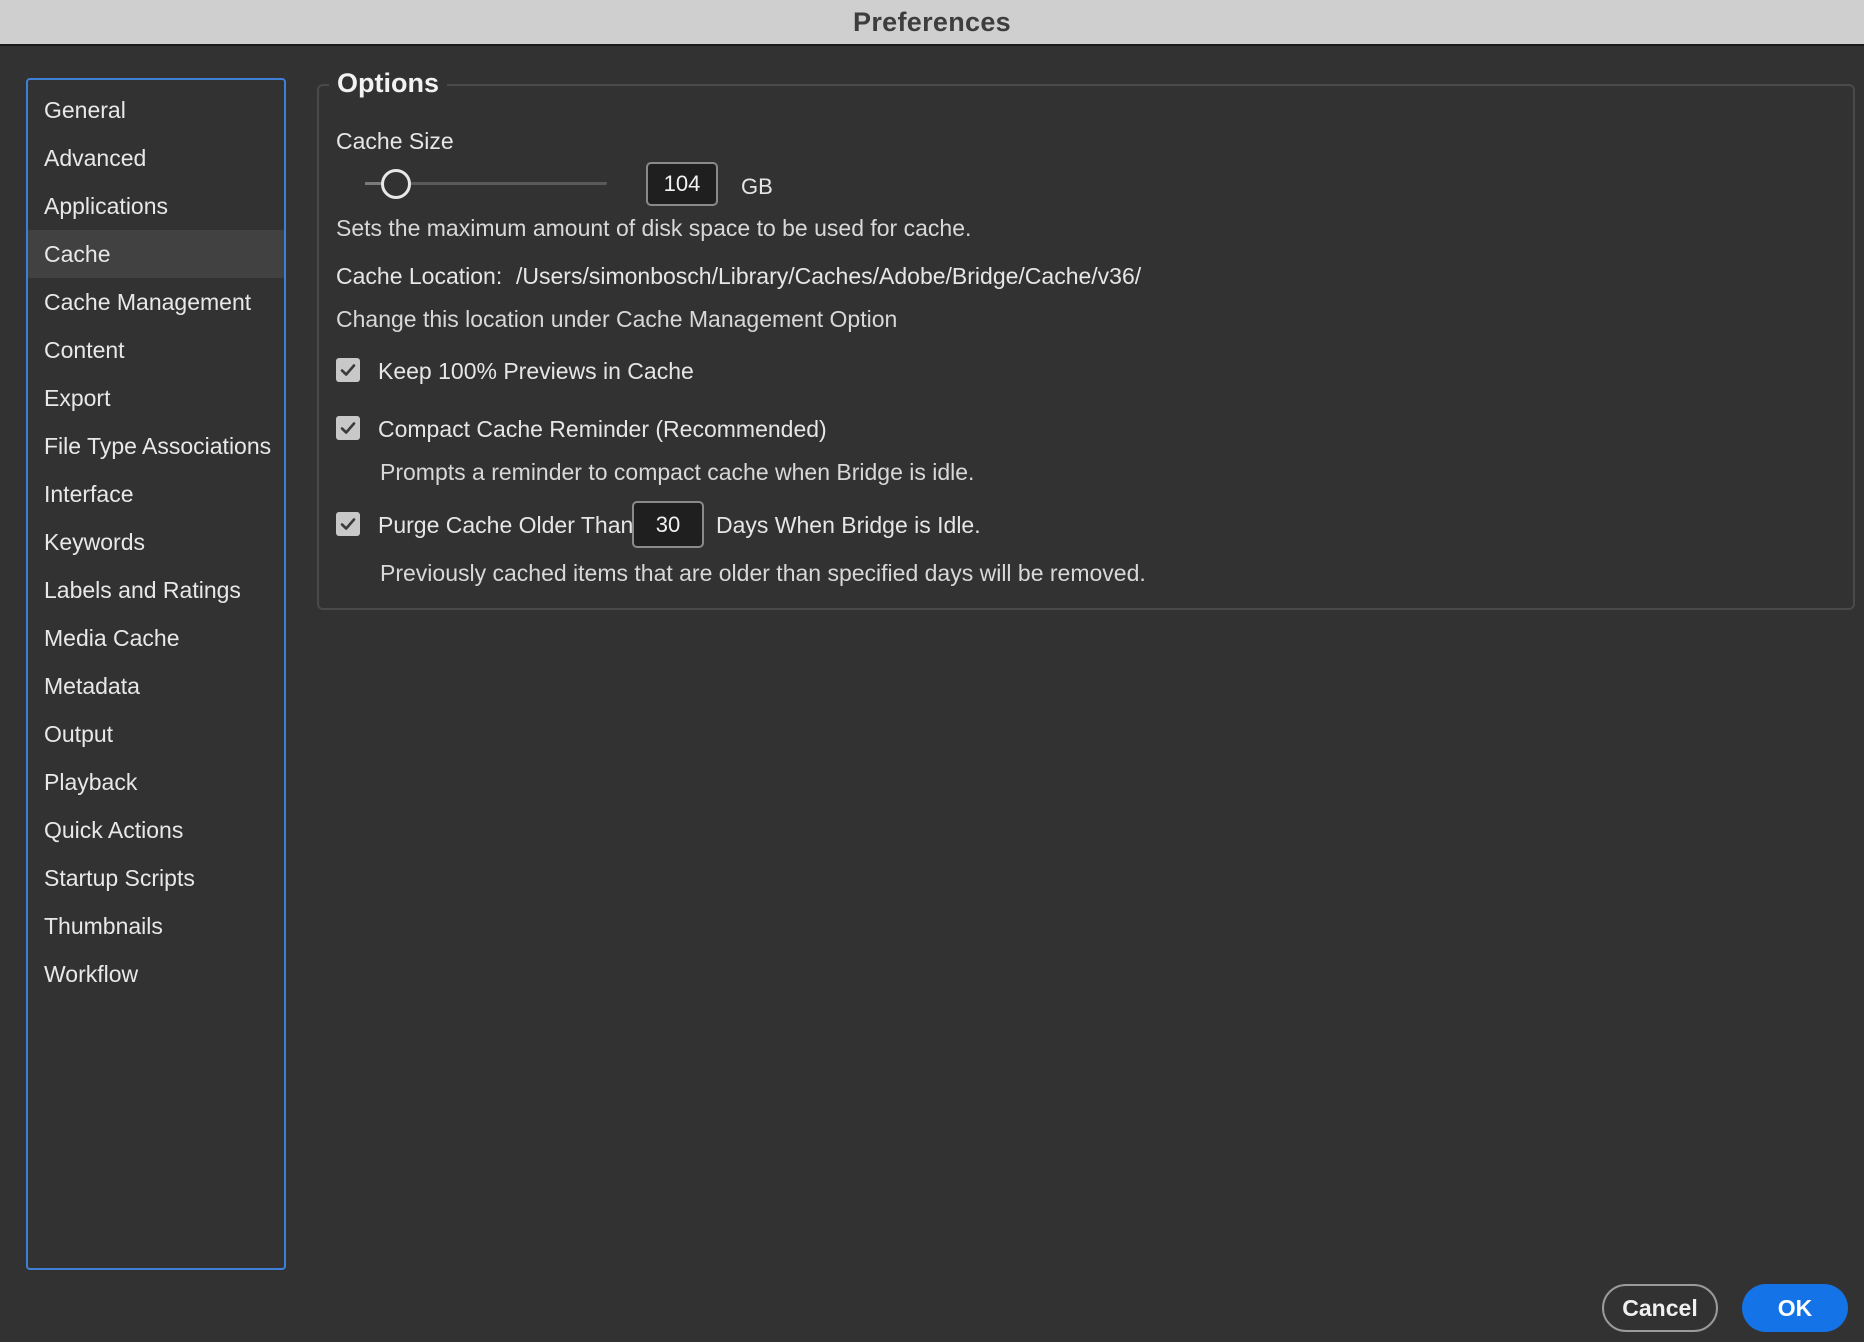 This screenshot has height=1342, width=1864. Describe the element at coordinates (848, 525) in the screenshot. I see `purge-days-suffix: Days When Bridge is Idle.` at that location.